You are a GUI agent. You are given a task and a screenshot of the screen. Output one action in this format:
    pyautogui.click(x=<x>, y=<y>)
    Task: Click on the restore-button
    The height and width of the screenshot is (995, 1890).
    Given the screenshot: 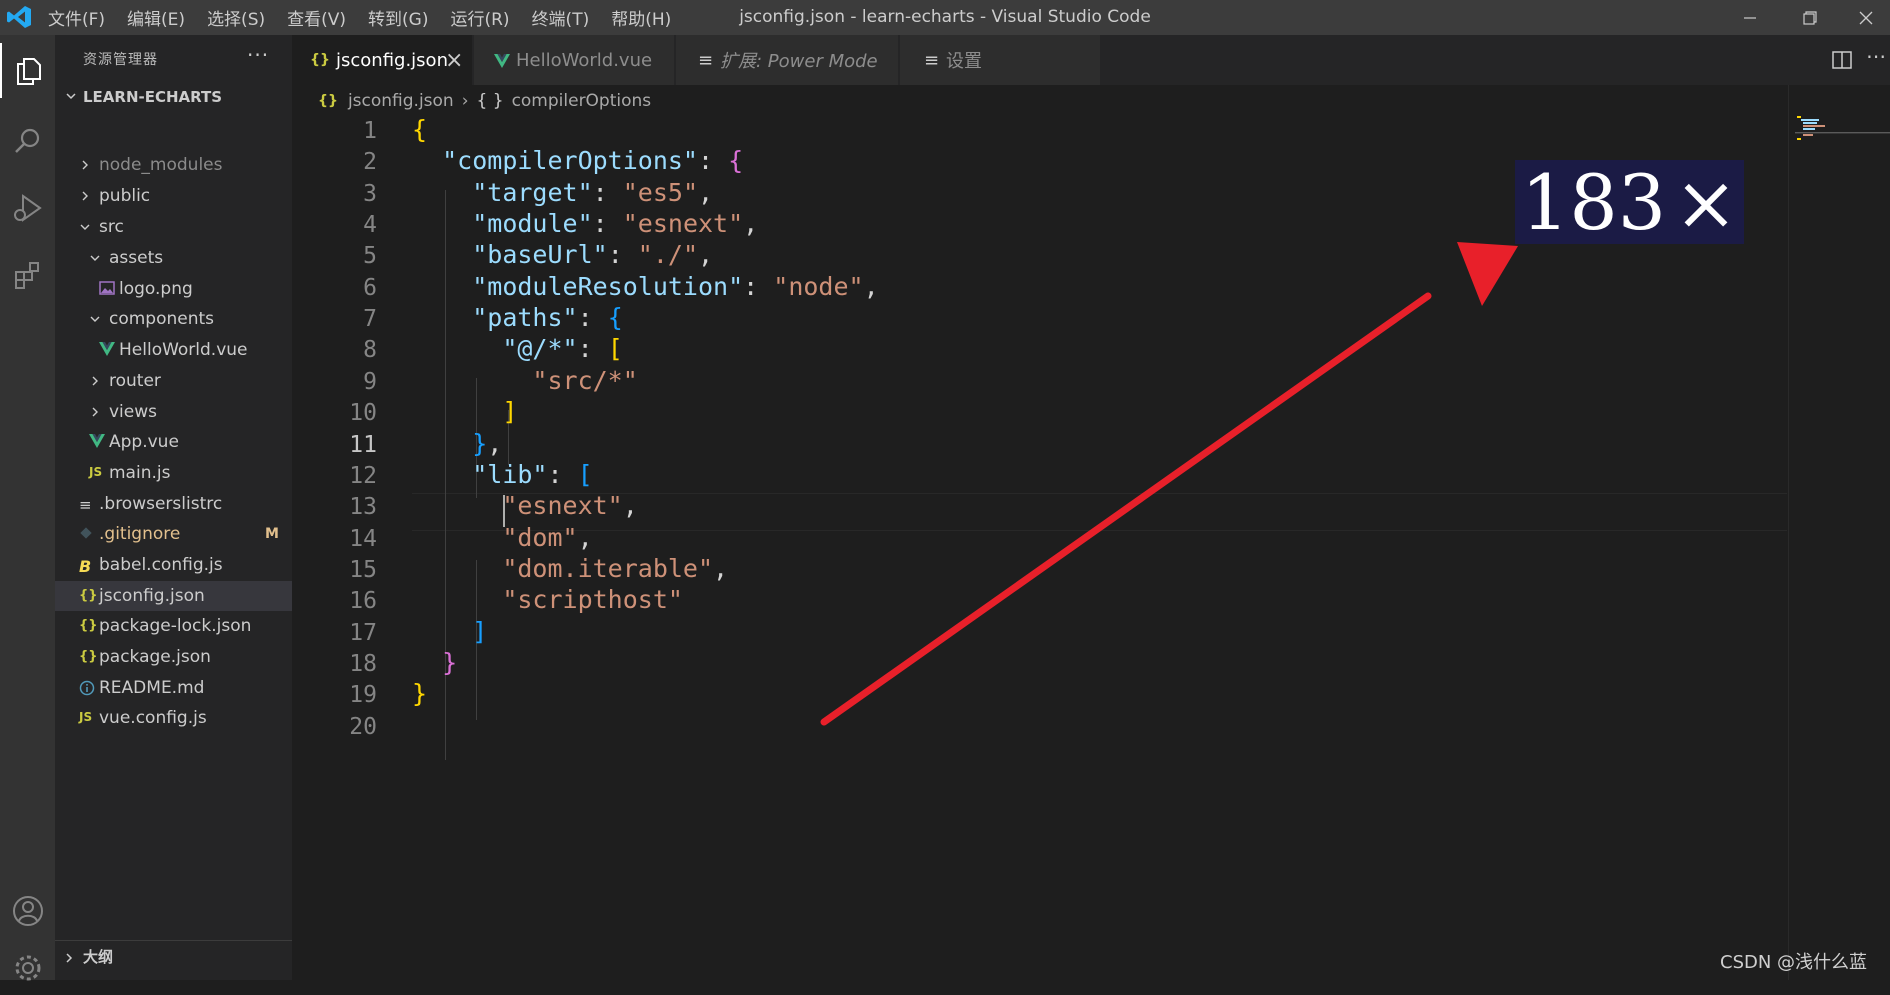 What is the action you would take?
    pyautogui.click(x=1810, y=17)
    